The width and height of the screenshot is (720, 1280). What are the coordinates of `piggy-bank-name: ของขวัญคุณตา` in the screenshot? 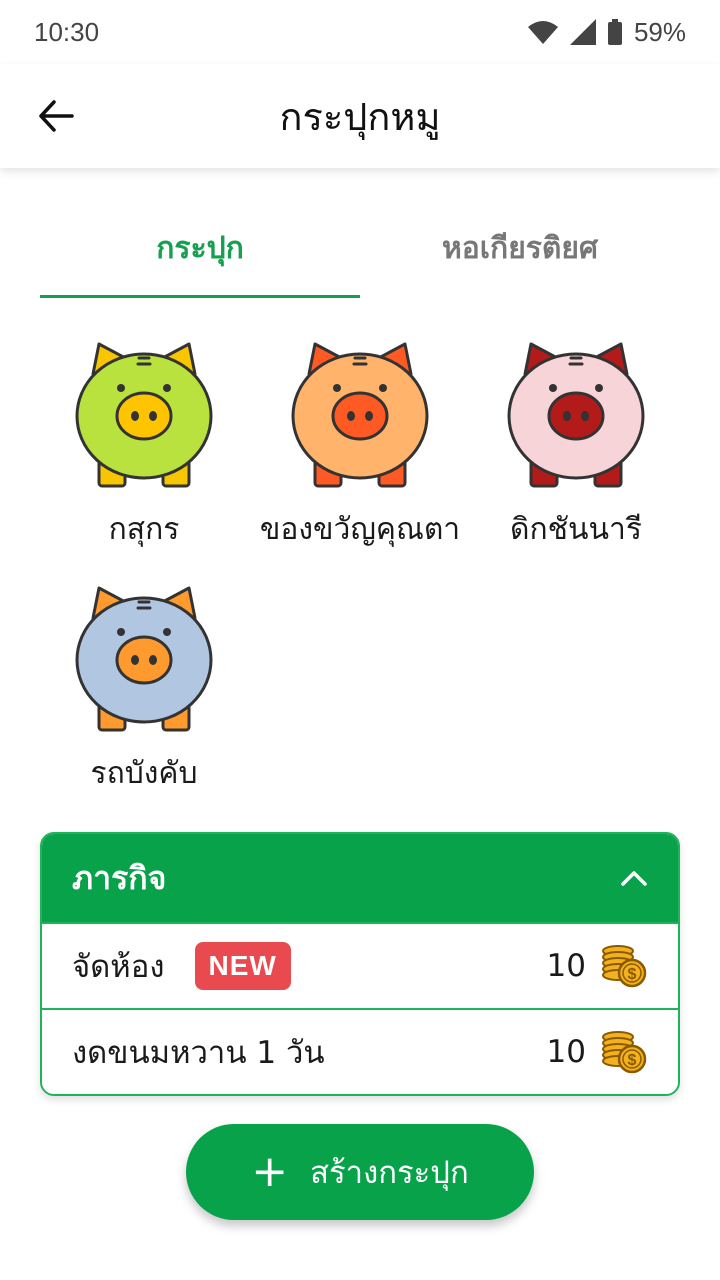 It's located at (360, 529).